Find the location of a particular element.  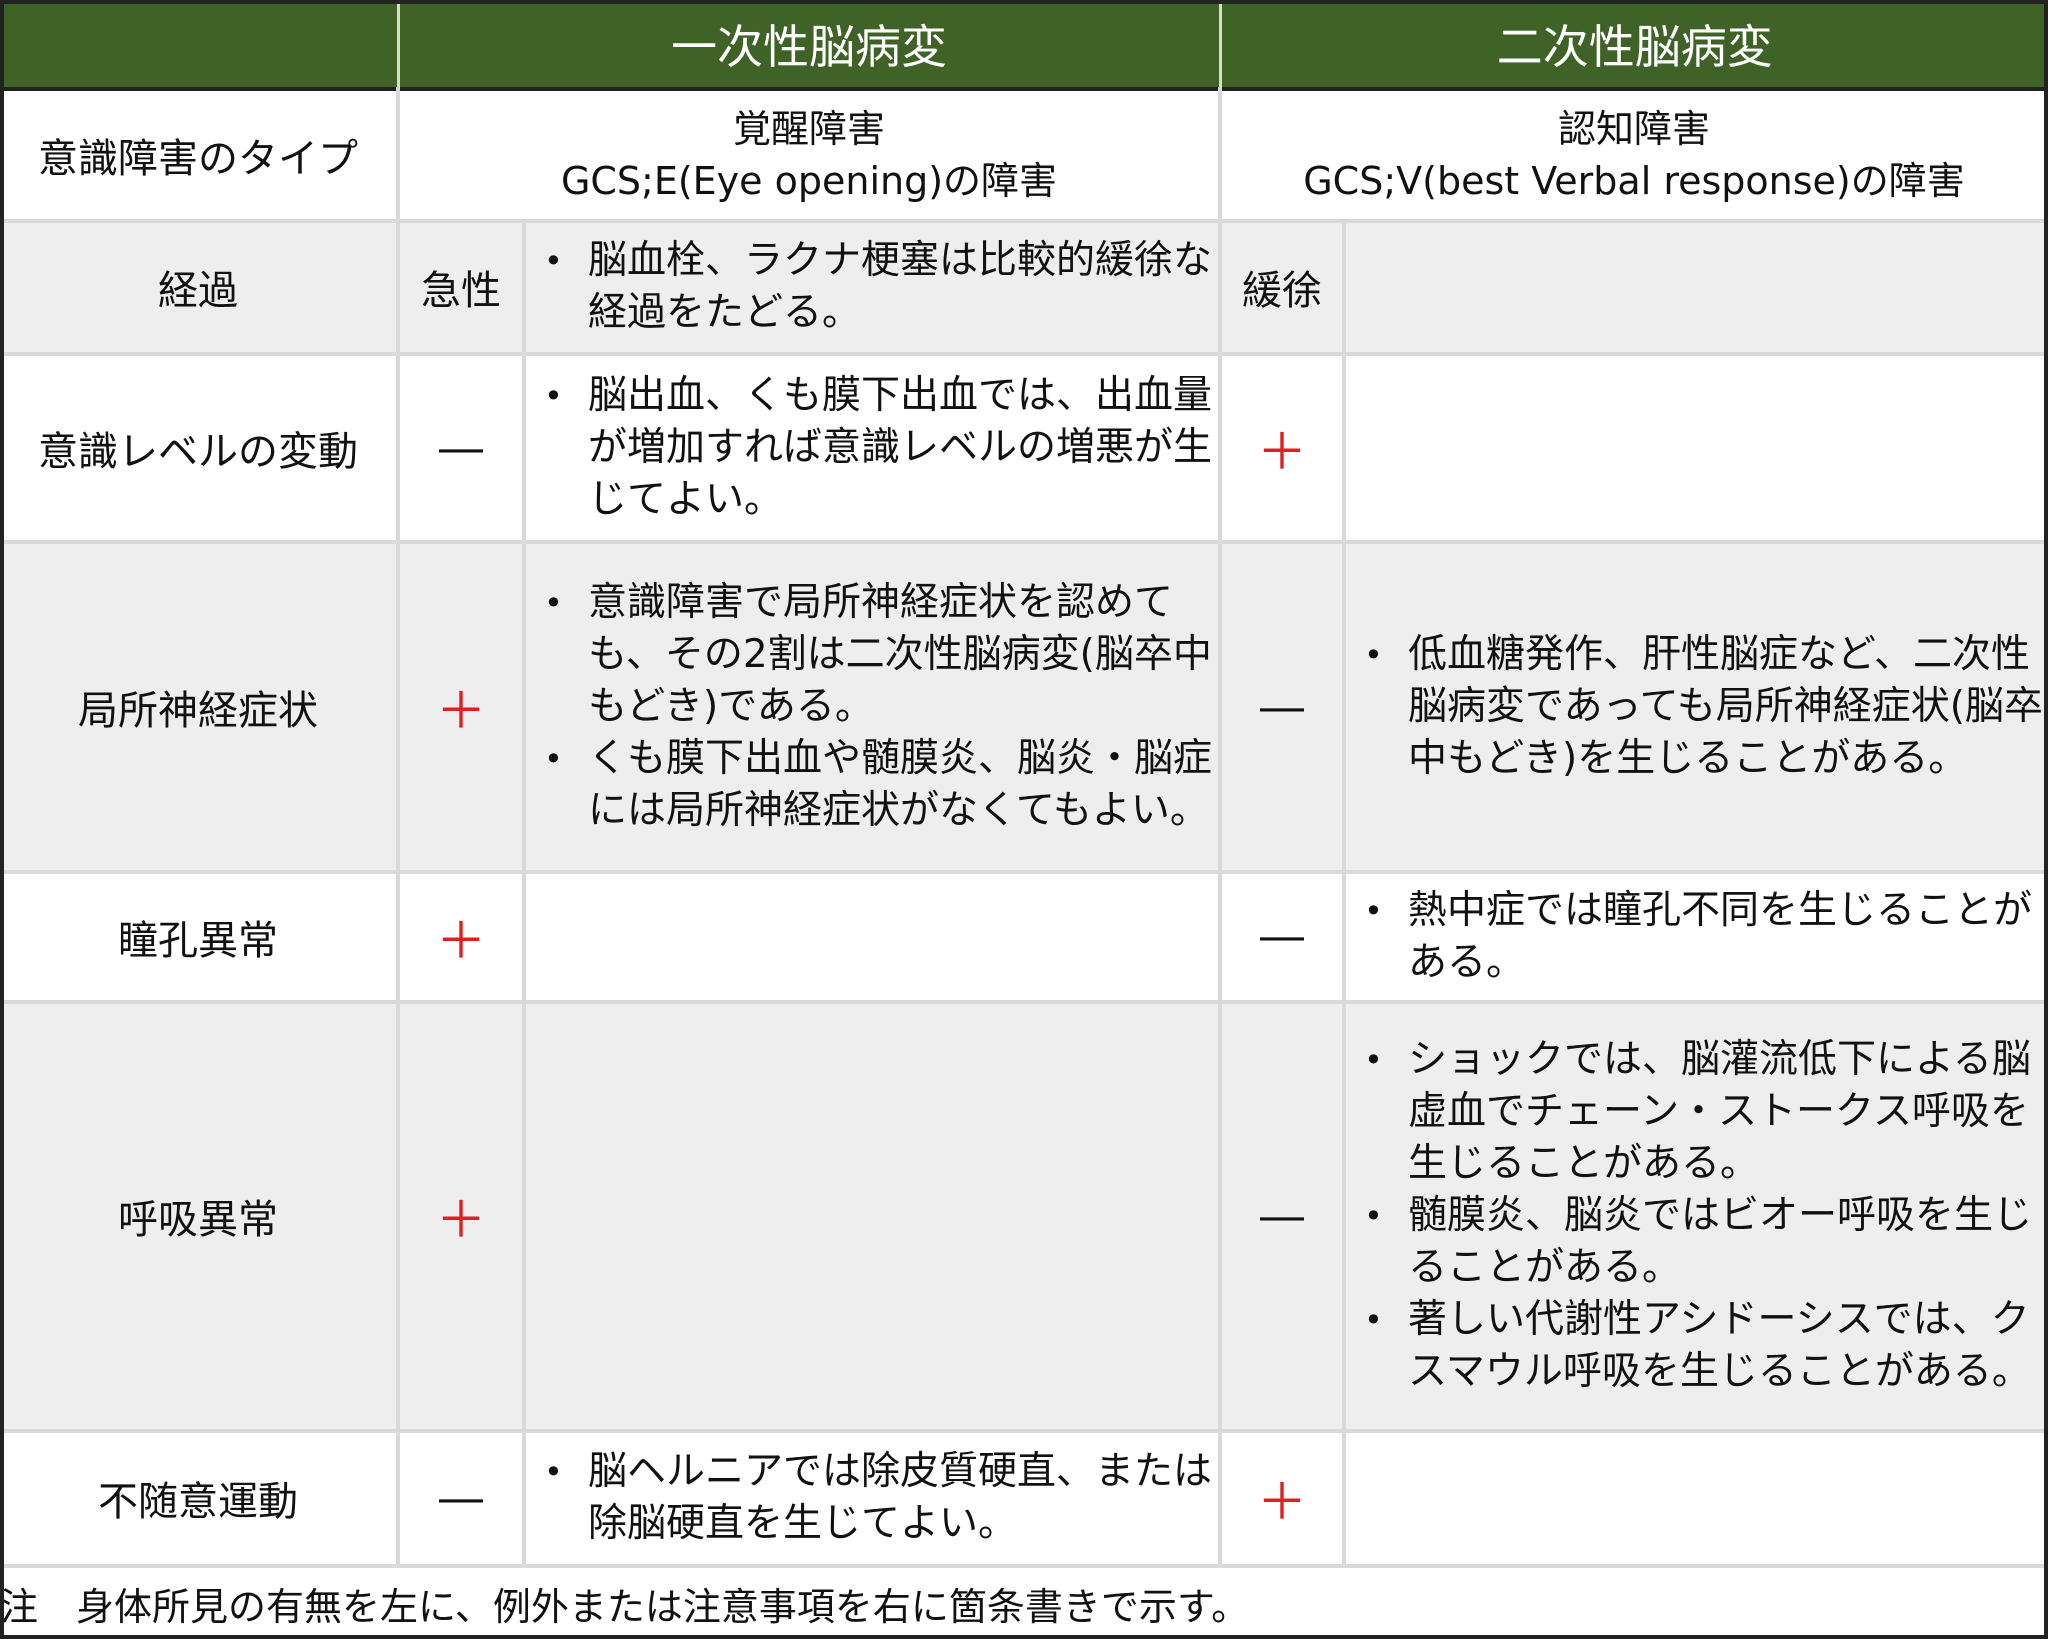

footnote: 注 身体所見の有無を左に、例外または注意事項を右に箇条書きで示す。 is located at coordinates (1024, 1601).